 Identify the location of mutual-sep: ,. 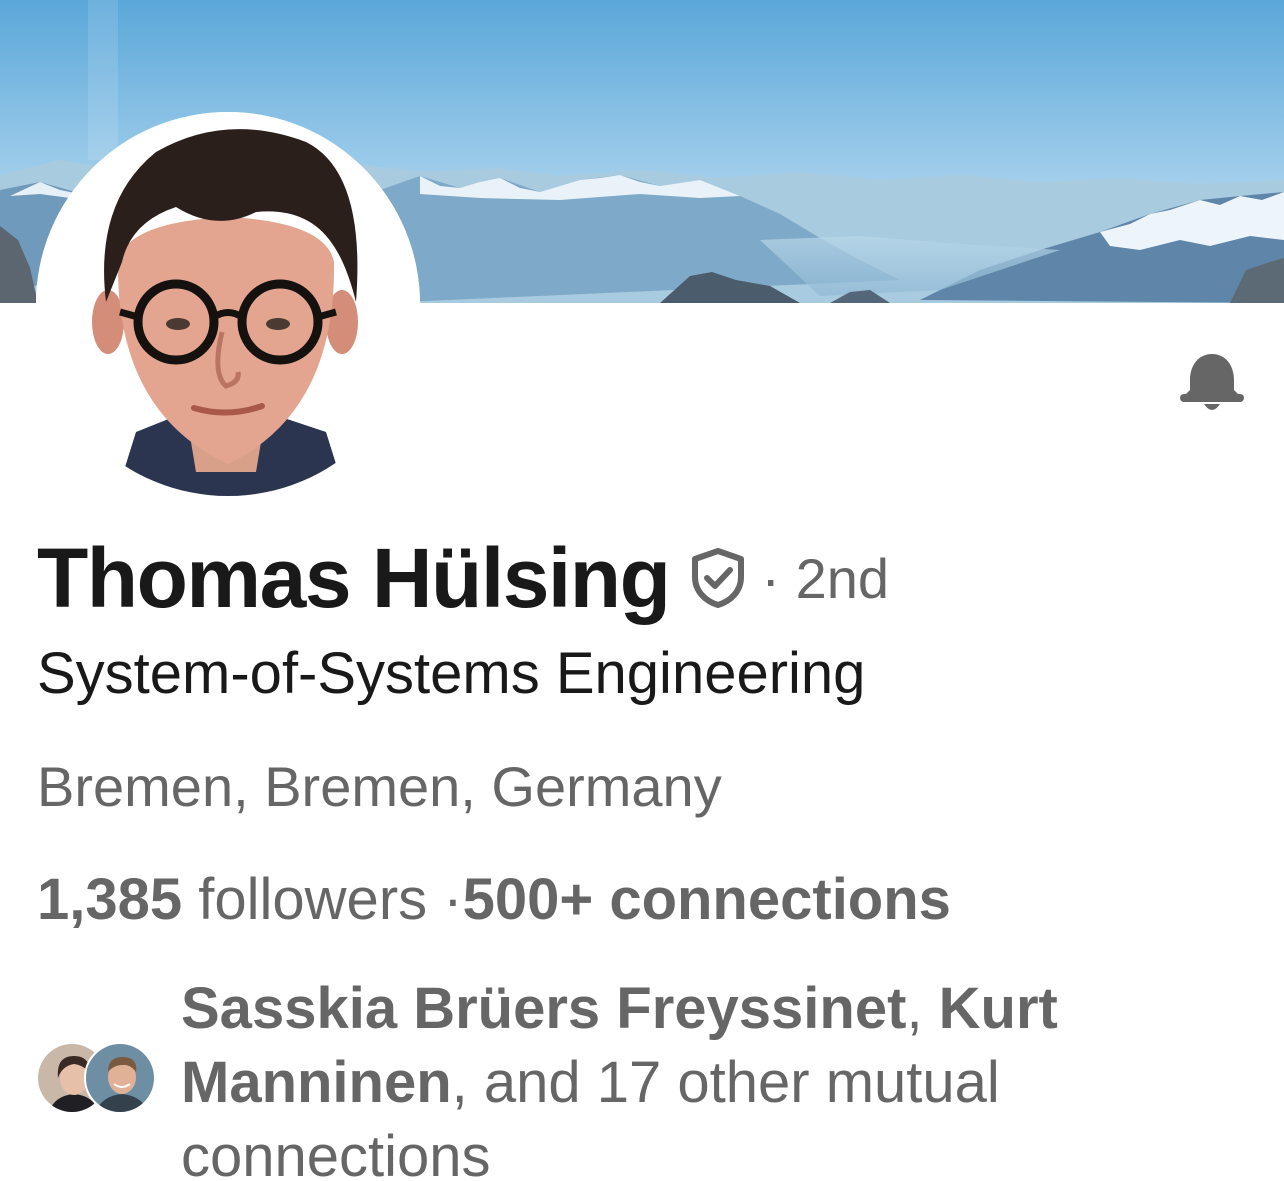
(922, 1008).